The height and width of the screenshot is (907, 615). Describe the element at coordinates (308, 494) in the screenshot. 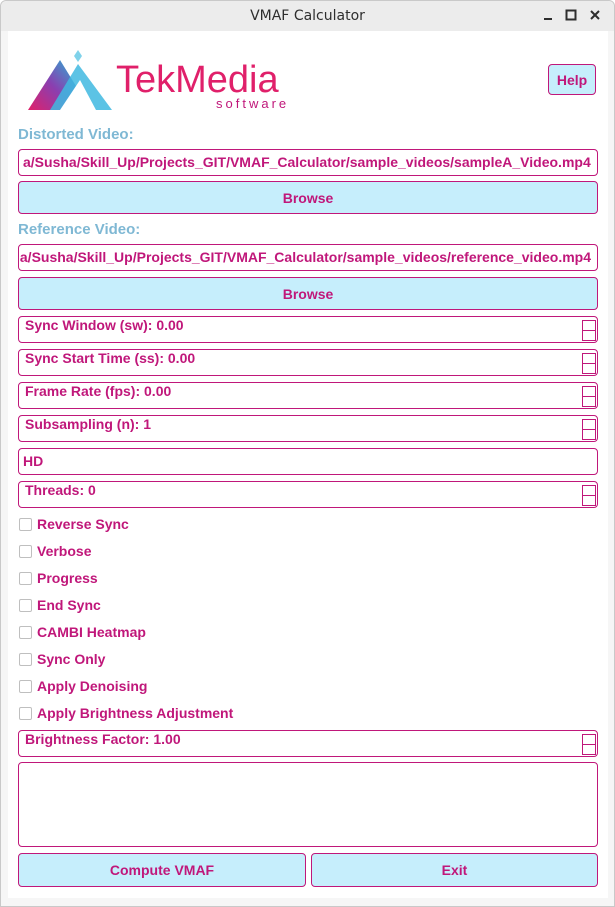

I see `threads-spinbox: Threads: 0` at that location.